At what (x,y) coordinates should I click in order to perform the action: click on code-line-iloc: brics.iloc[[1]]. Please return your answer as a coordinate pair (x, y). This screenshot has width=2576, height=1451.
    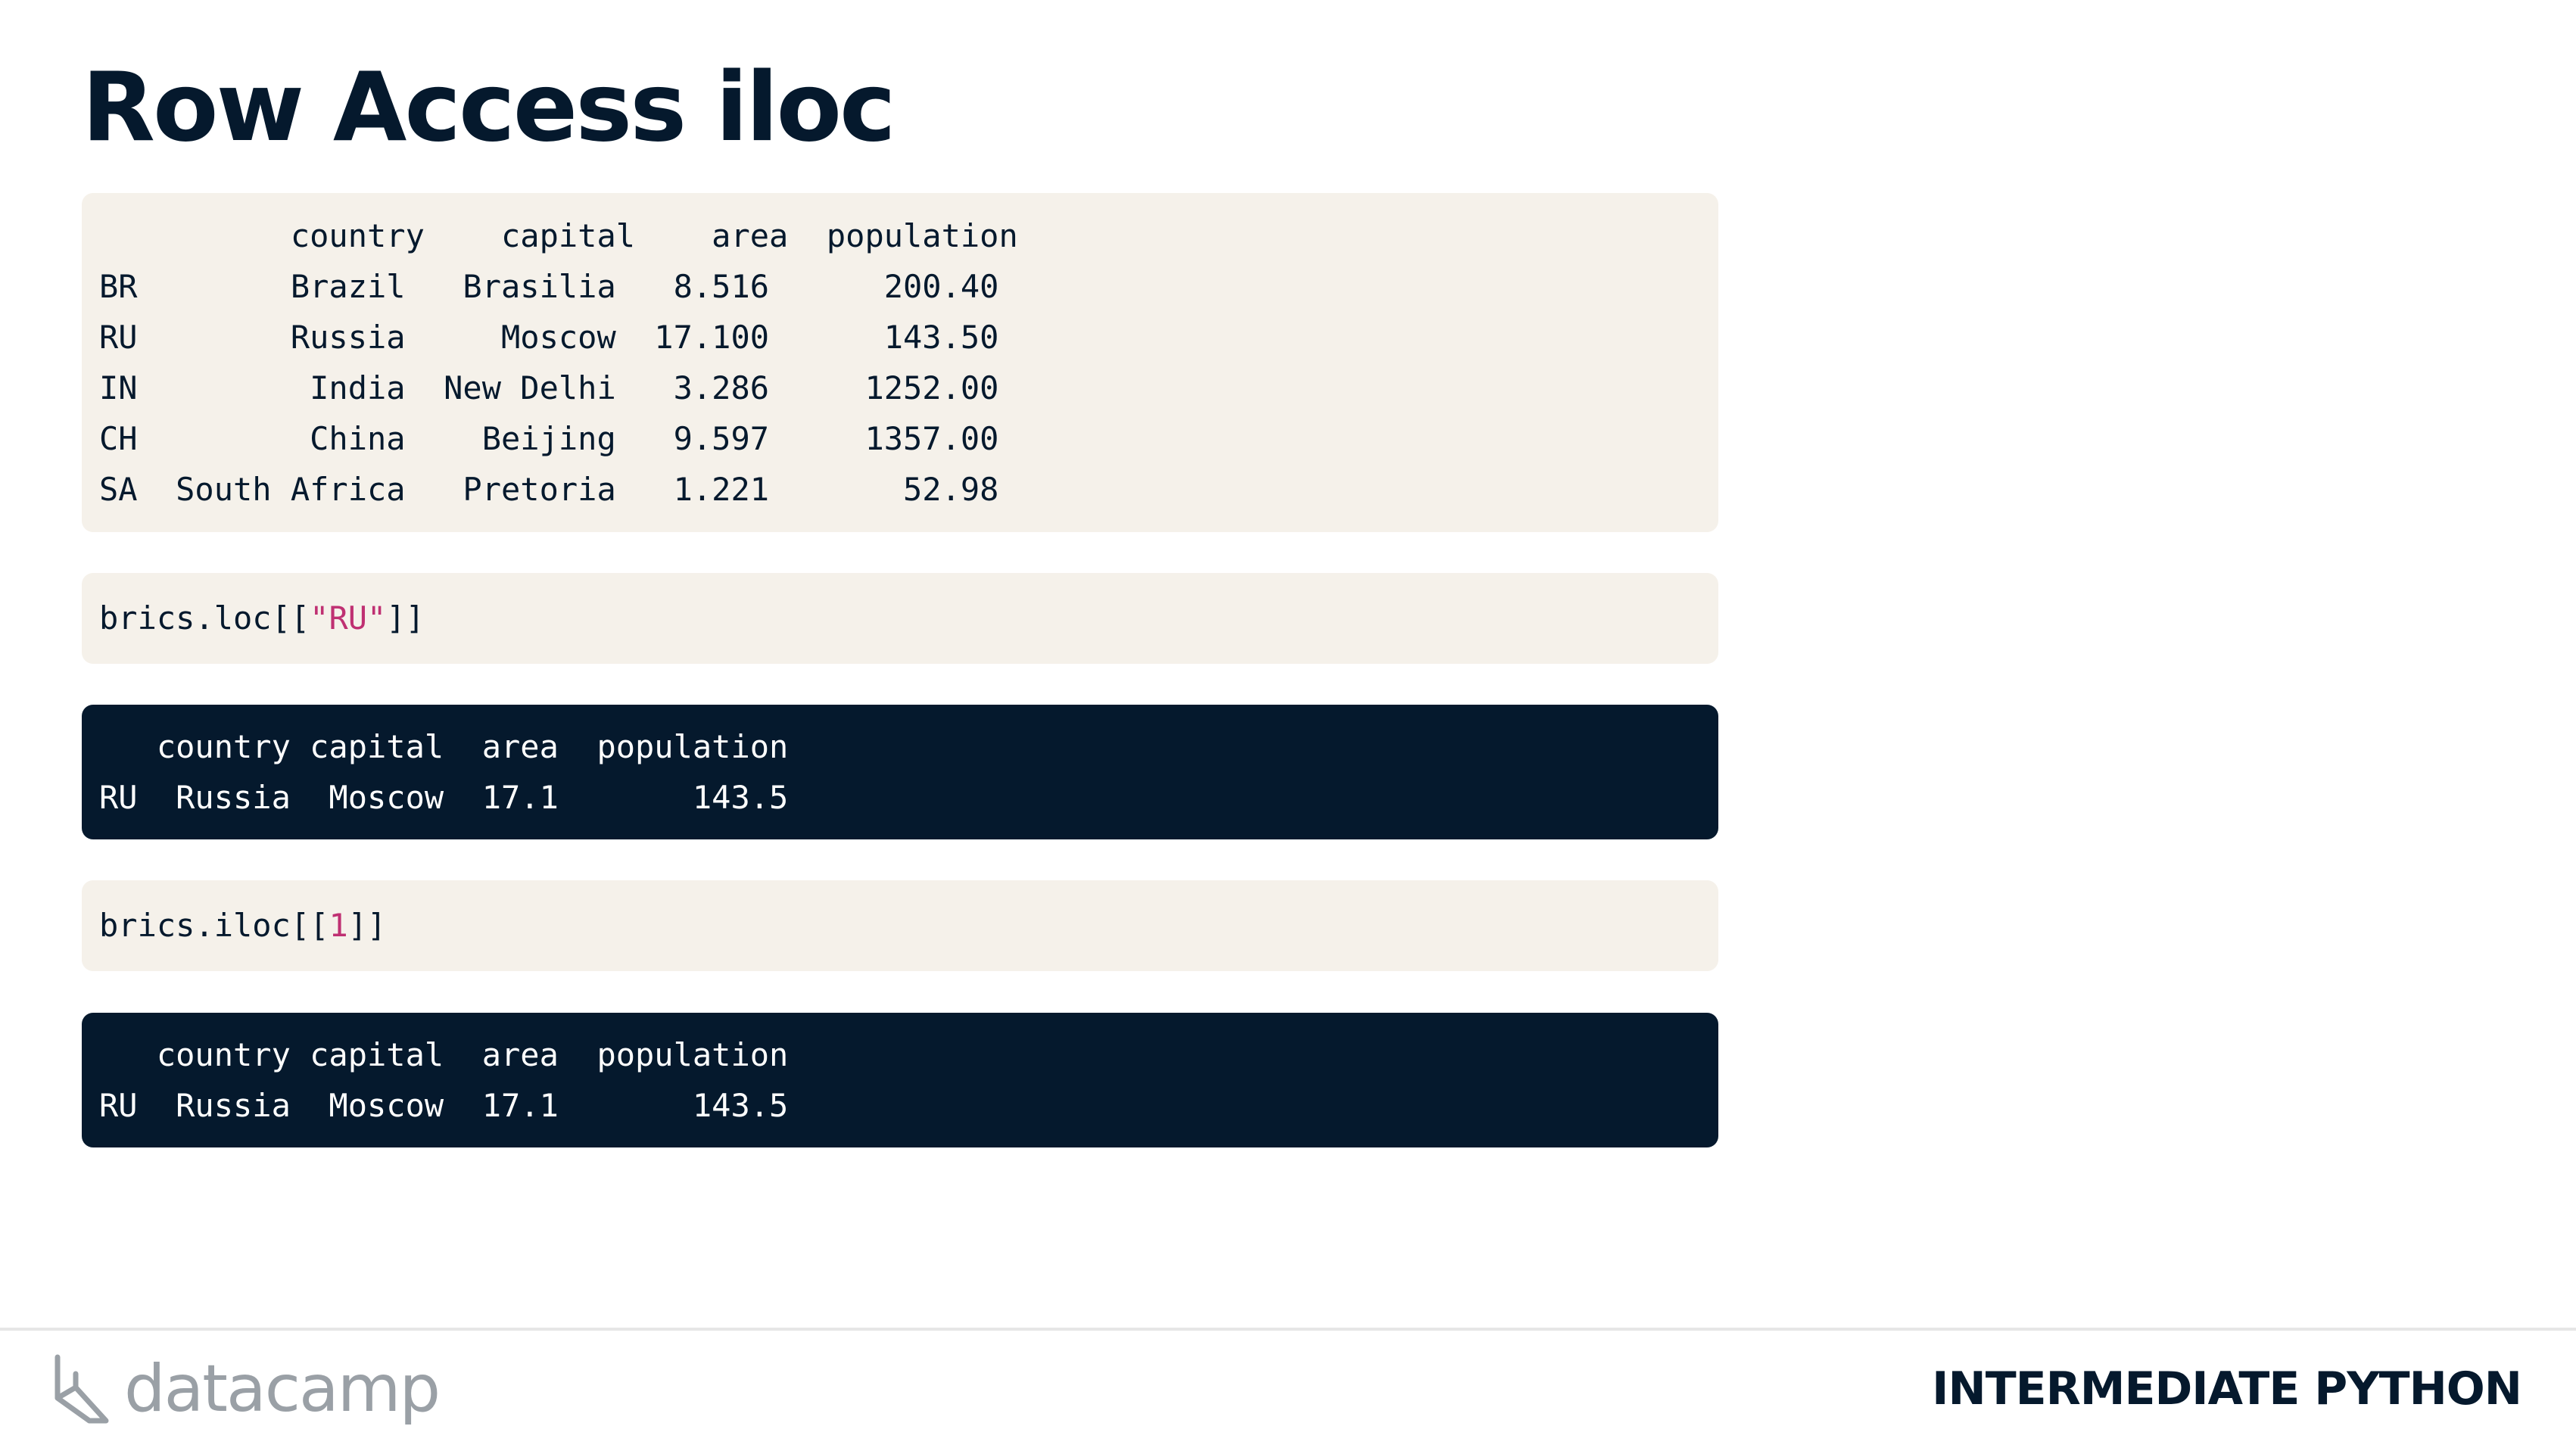
    Looking at the image, I should click on (242, 925).